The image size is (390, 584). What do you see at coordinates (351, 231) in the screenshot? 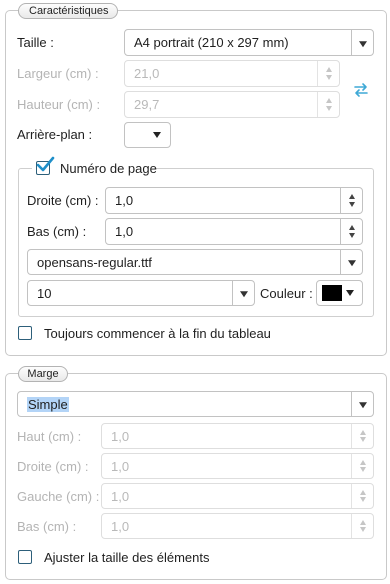
I see `numero-bas-spin` at bounding box center [351, 231].